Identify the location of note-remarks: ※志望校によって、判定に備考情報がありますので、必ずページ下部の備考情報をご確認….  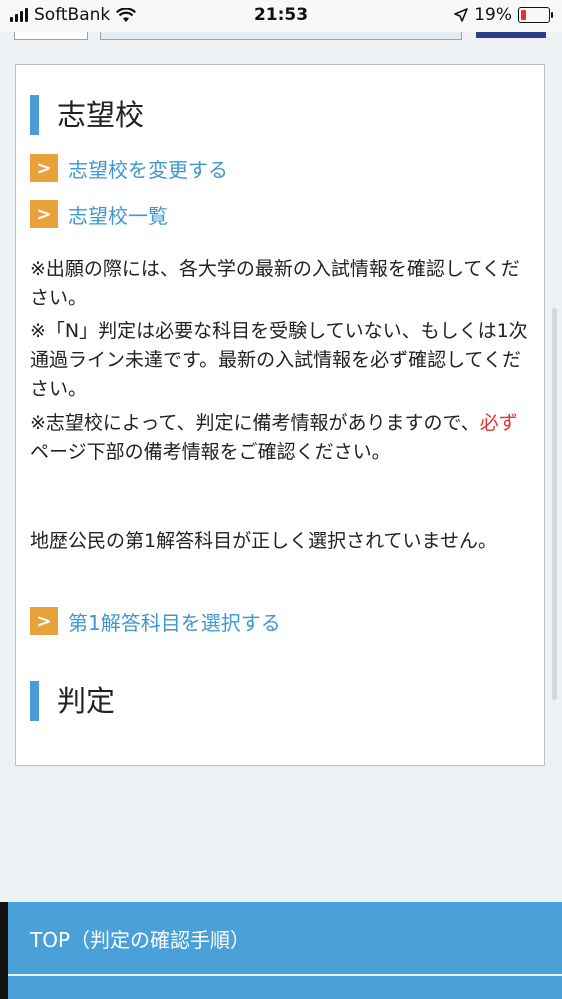
(280, 438).